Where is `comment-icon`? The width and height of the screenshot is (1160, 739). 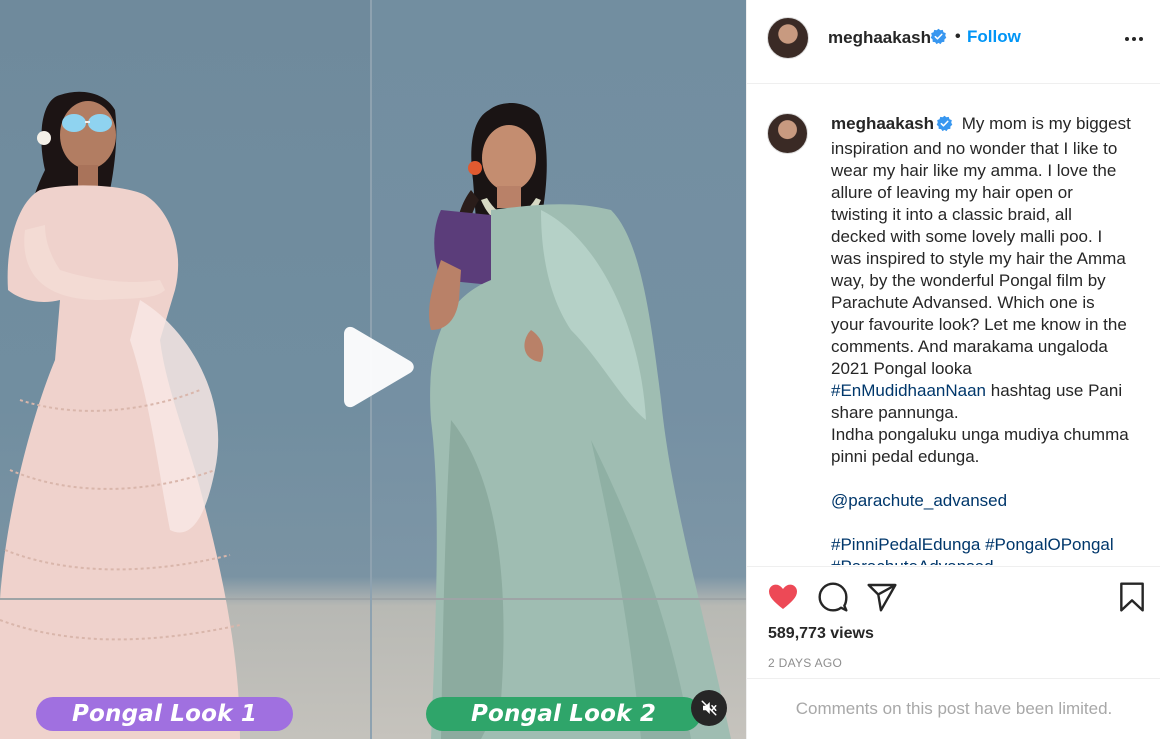 comment-icon is located at coordinates (833, 597).